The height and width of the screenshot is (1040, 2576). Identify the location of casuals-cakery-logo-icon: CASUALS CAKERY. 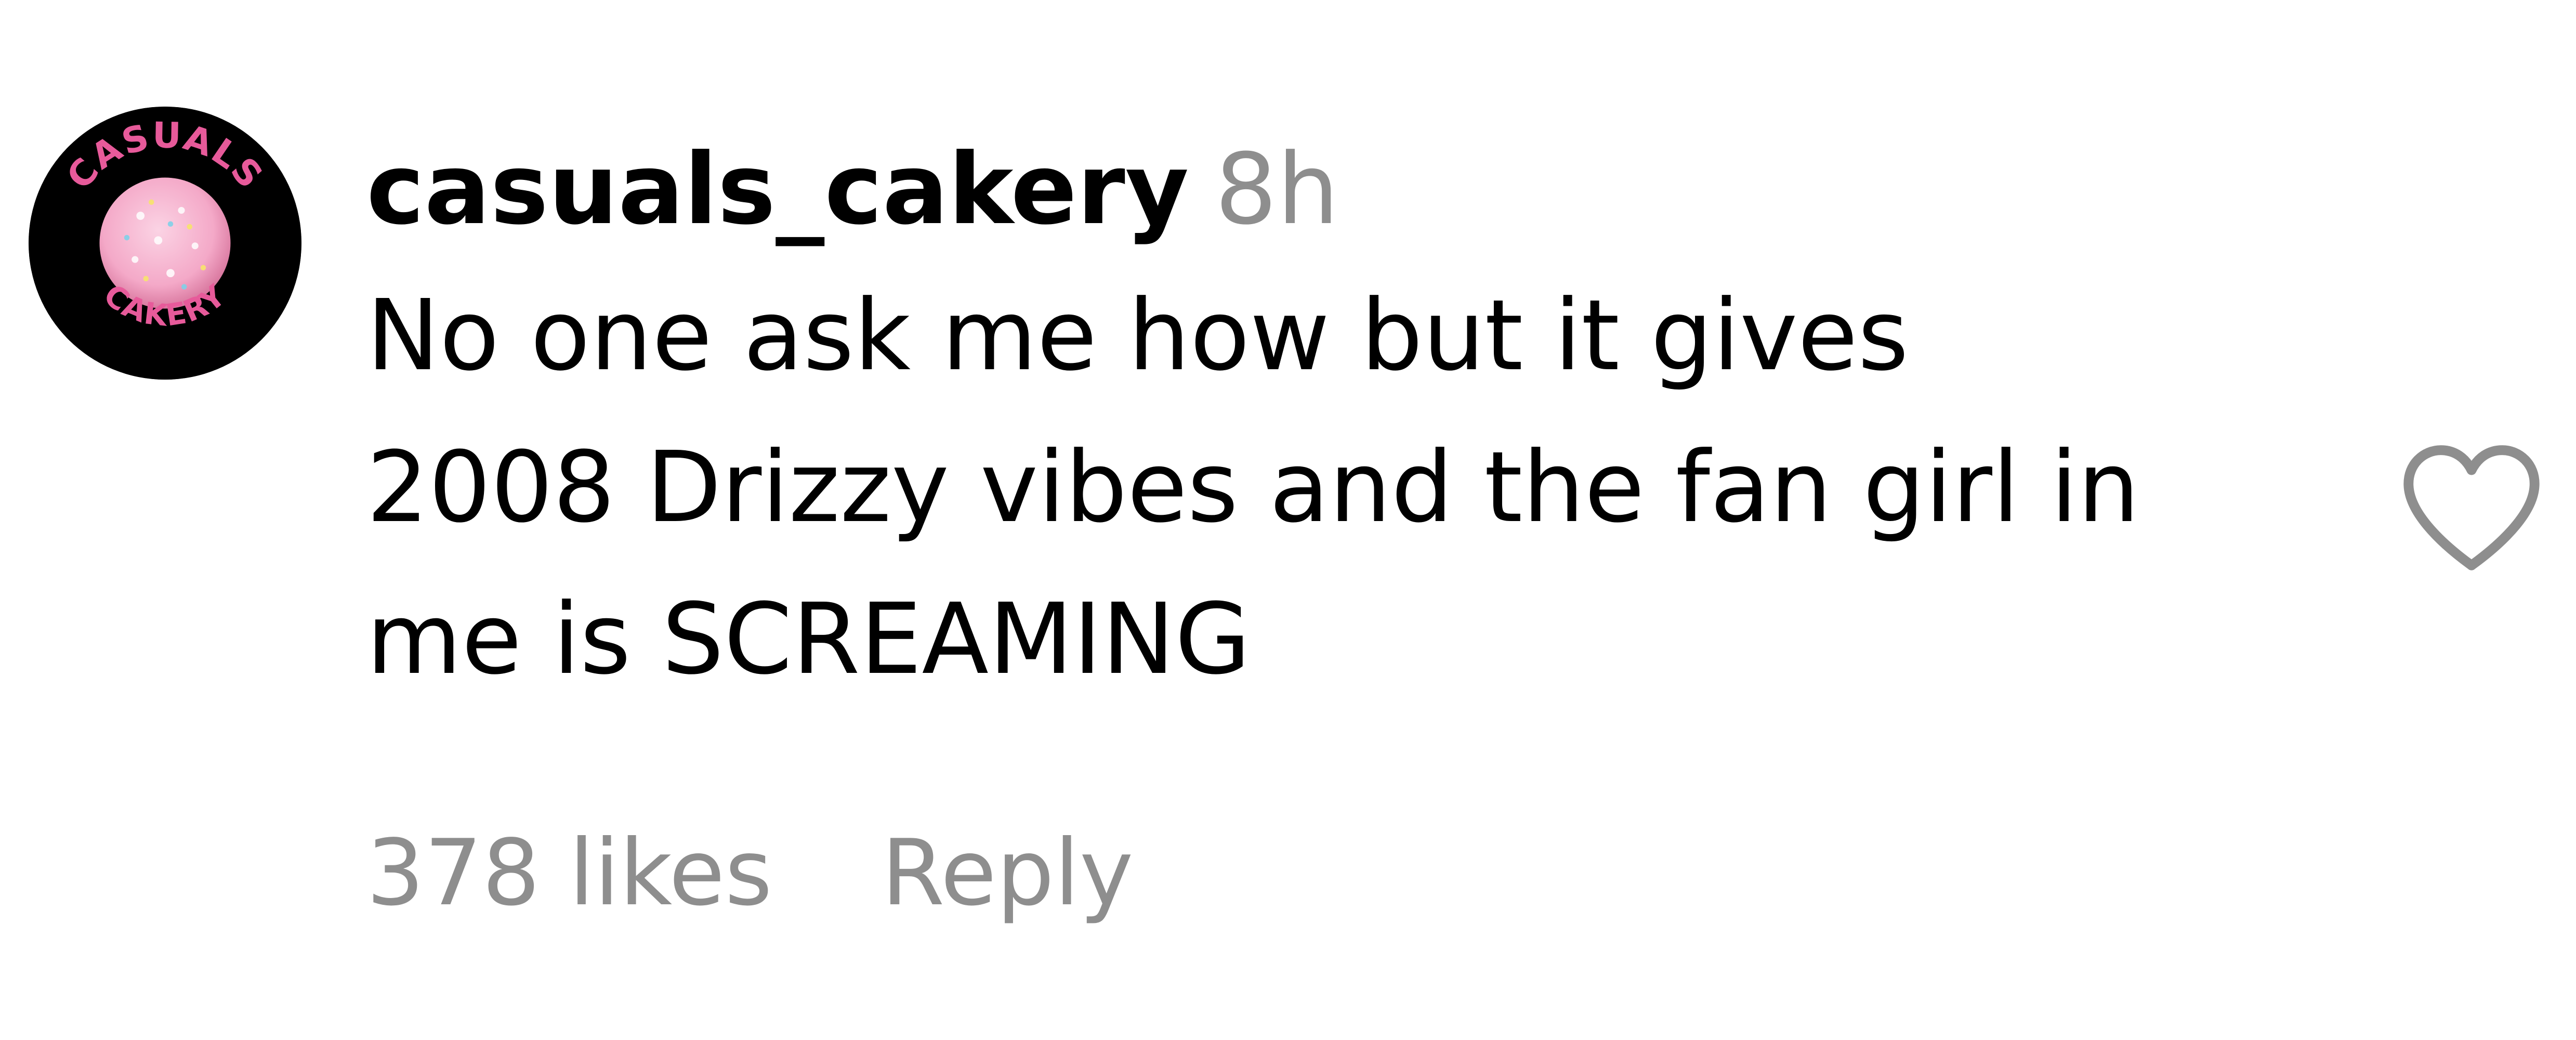
(165, 243).